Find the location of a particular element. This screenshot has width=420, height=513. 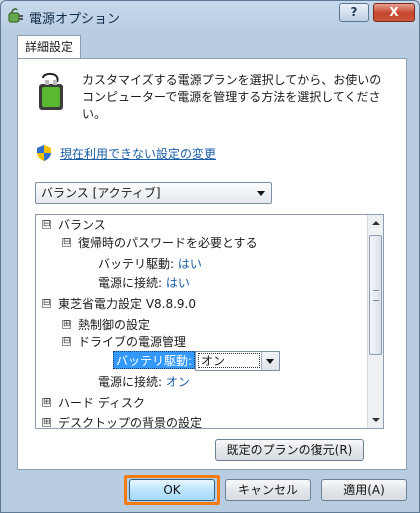

help-button: ? is located at coordinates (354, 12).